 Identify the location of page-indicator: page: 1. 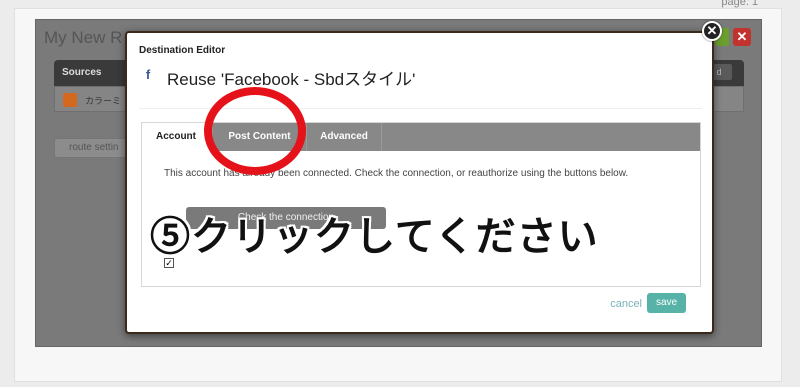
(738, 4).